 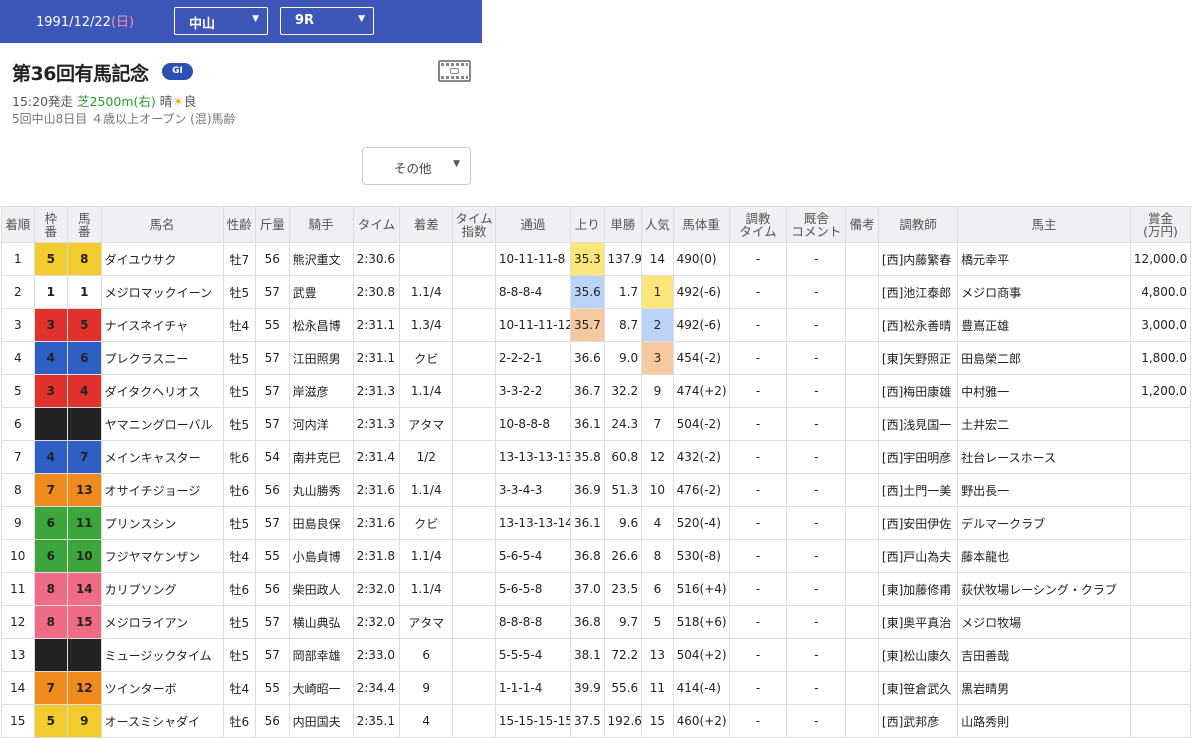 What do you see at coordinates (162, 589) in the screenshot?
I see `cell-horse-name: カリブソング` at bounding box center [162, 589].